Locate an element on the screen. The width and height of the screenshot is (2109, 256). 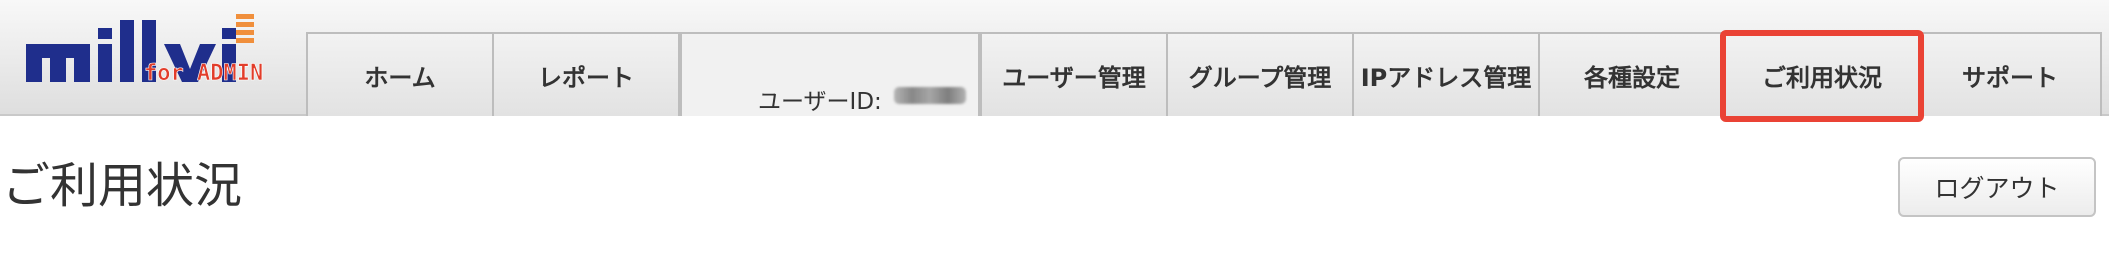
logo-tagline: for ADMIN is located at coordinates (203, 73).